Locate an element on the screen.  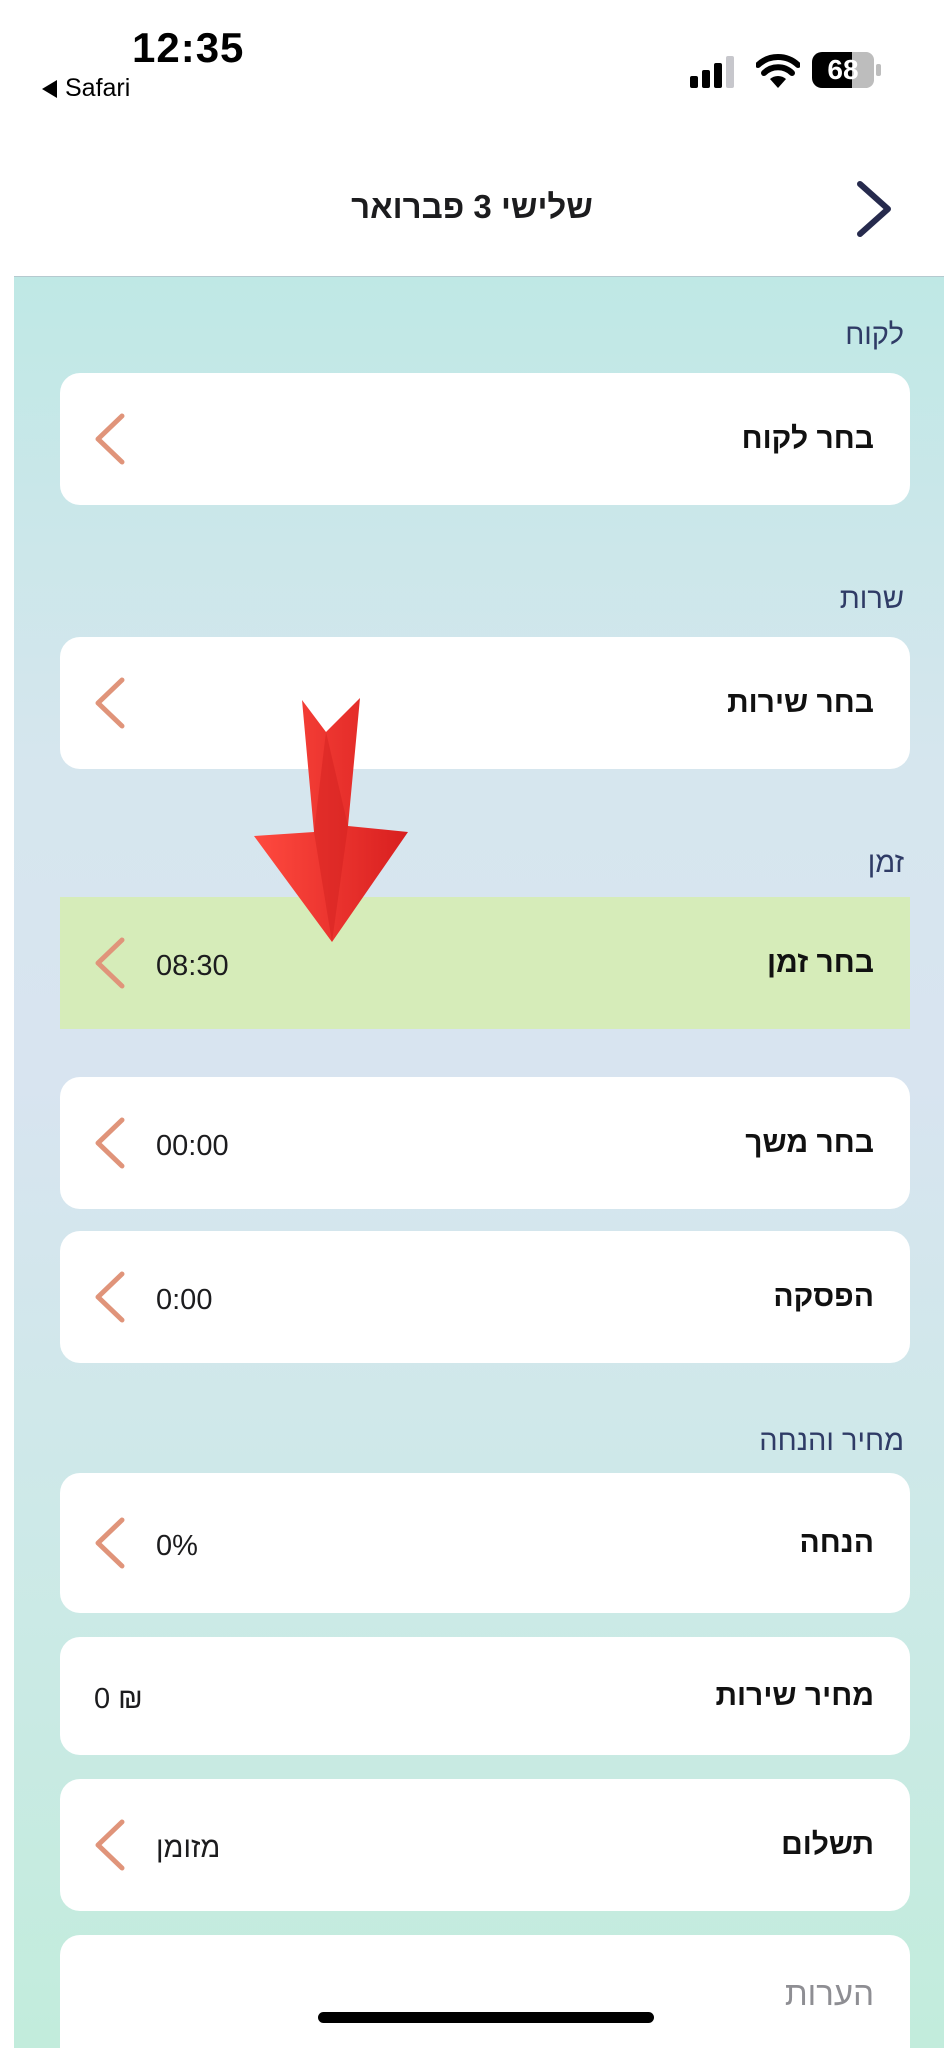
row-label: הנחה is located at coordinates (837, 1542).